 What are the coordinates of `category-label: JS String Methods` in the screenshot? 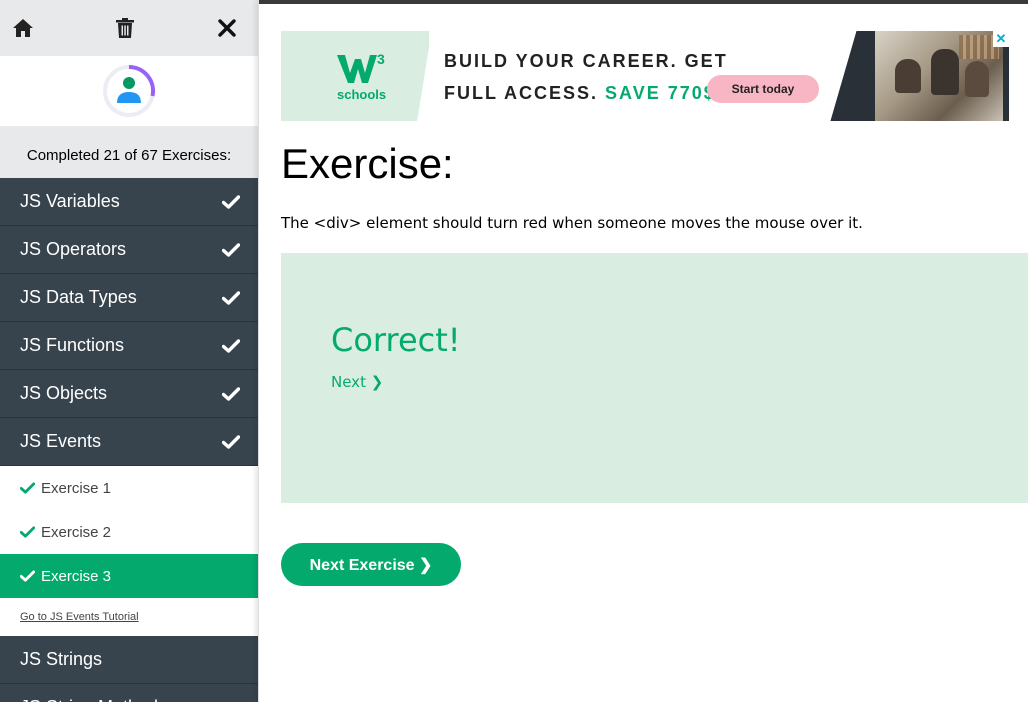 It's located at (93, 699).